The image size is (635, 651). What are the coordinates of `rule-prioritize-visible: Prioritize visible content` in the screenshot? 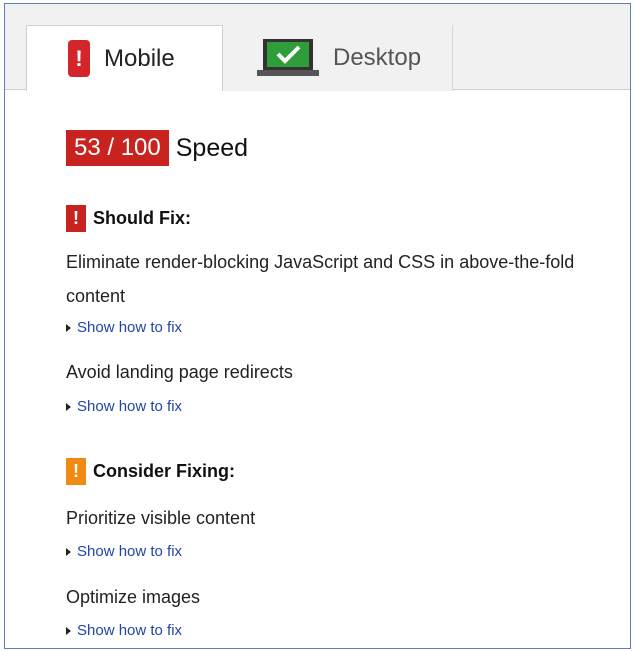 It's located at (161, 518).